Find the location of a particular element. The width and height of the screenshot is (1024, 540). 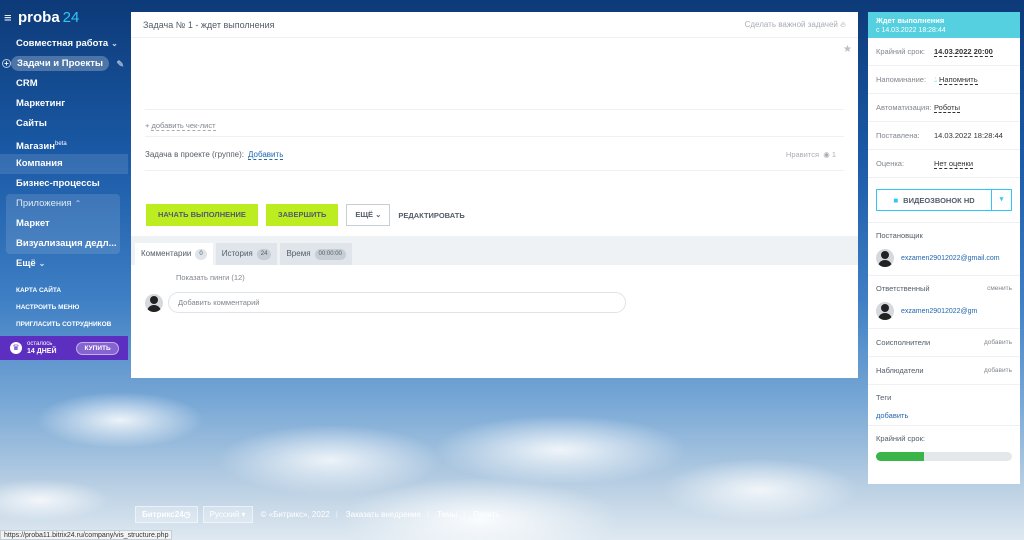

copyright: © «Битрикс», 2022 is located at coordinates (295, 514).